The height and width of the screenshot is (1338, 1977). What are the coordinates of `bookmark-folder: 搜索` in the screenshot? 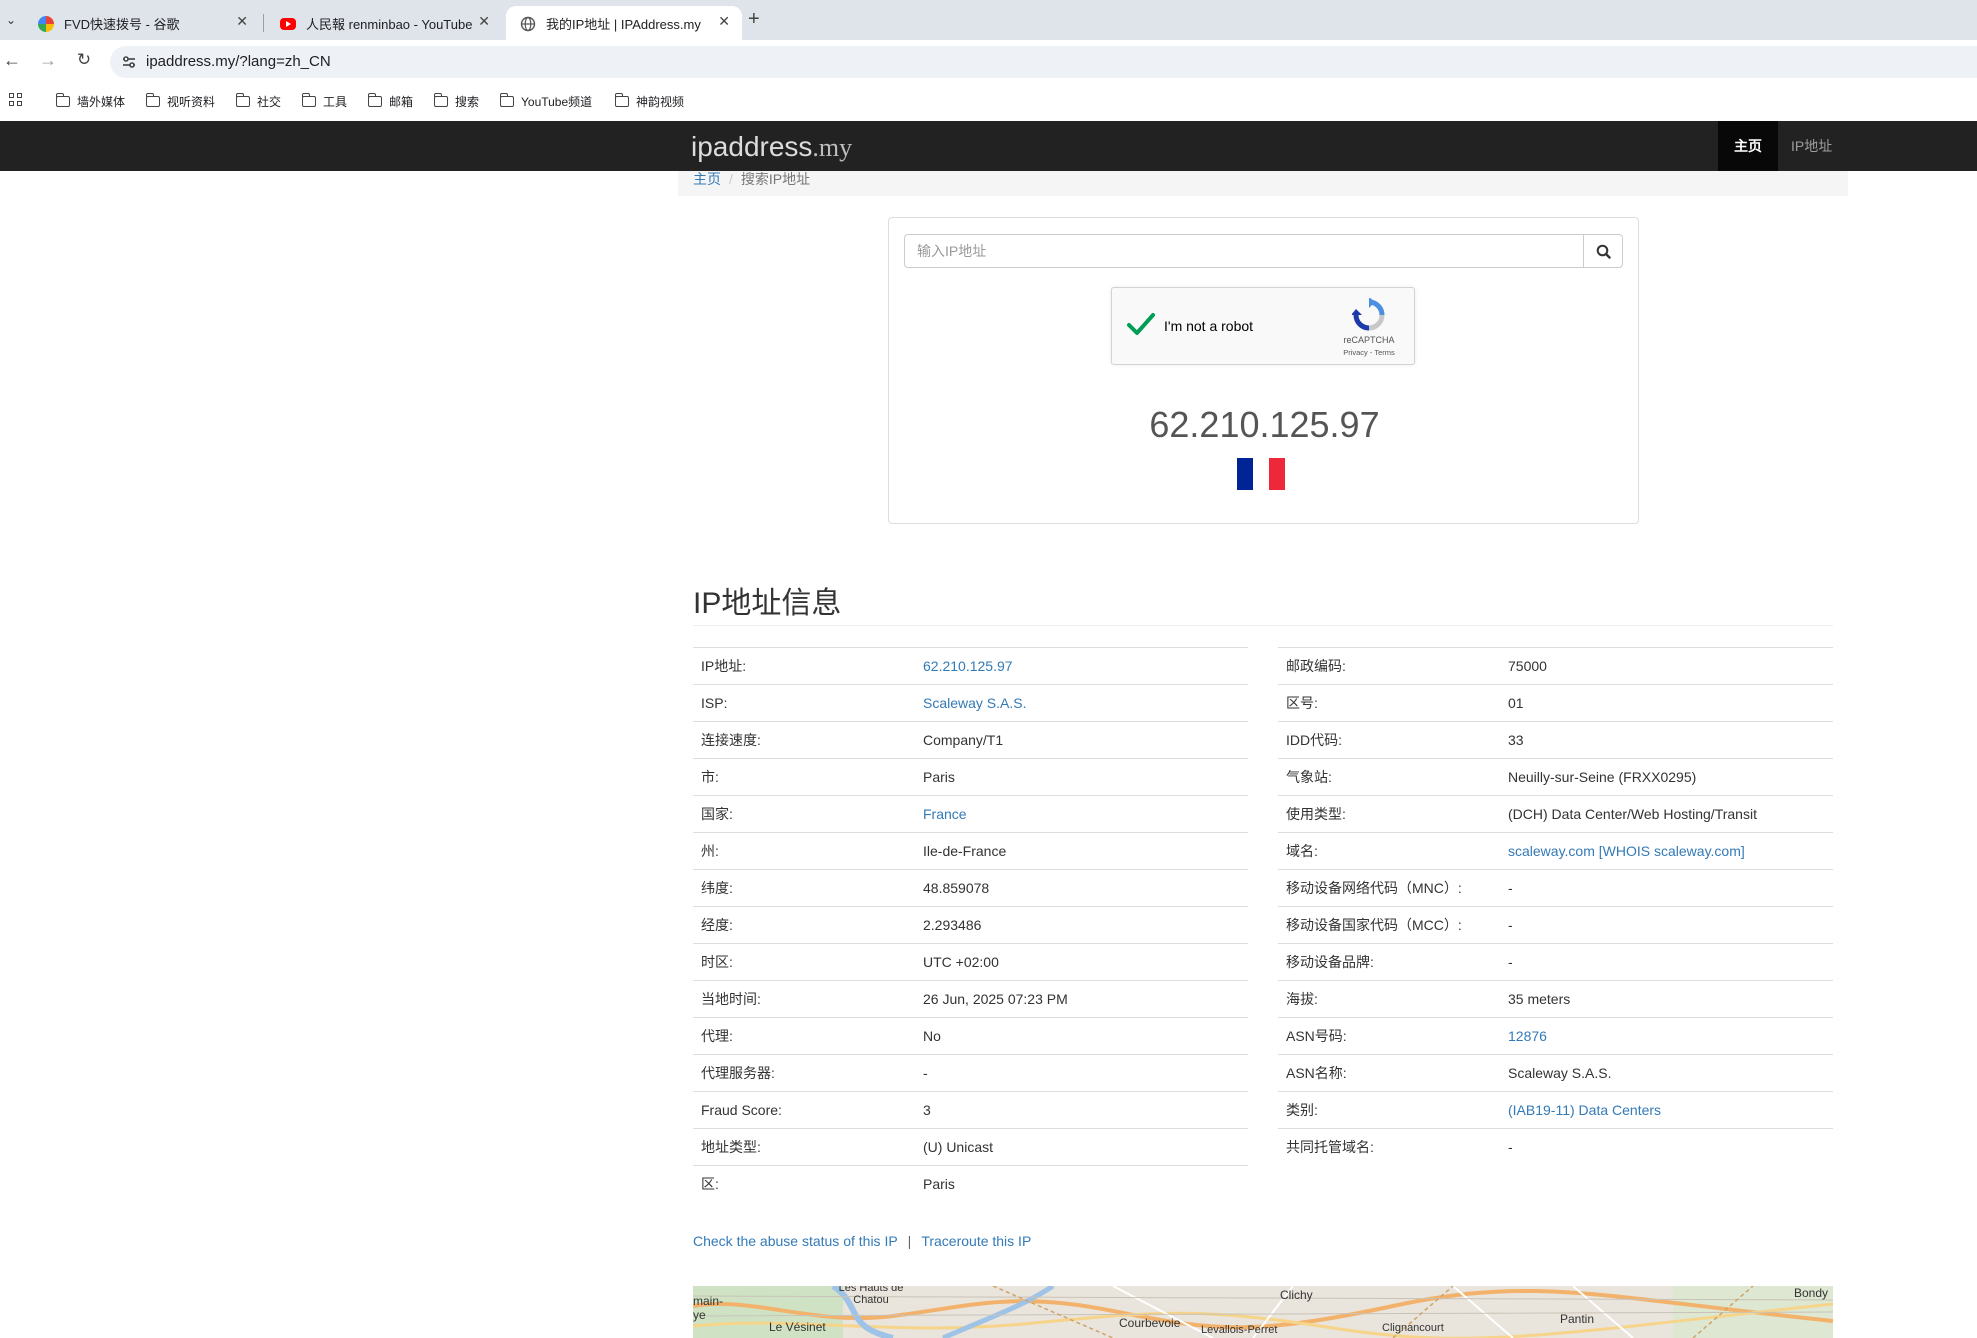 It's located at (456, 101).